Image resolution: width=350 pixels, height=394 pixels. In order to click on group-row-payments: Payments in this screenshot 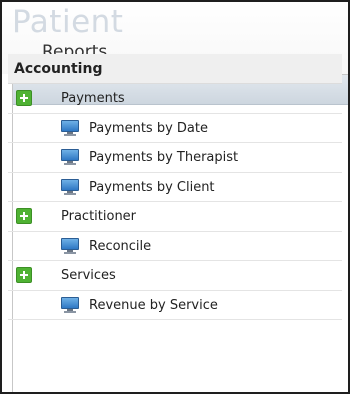, I will do `click(175, 99)`.